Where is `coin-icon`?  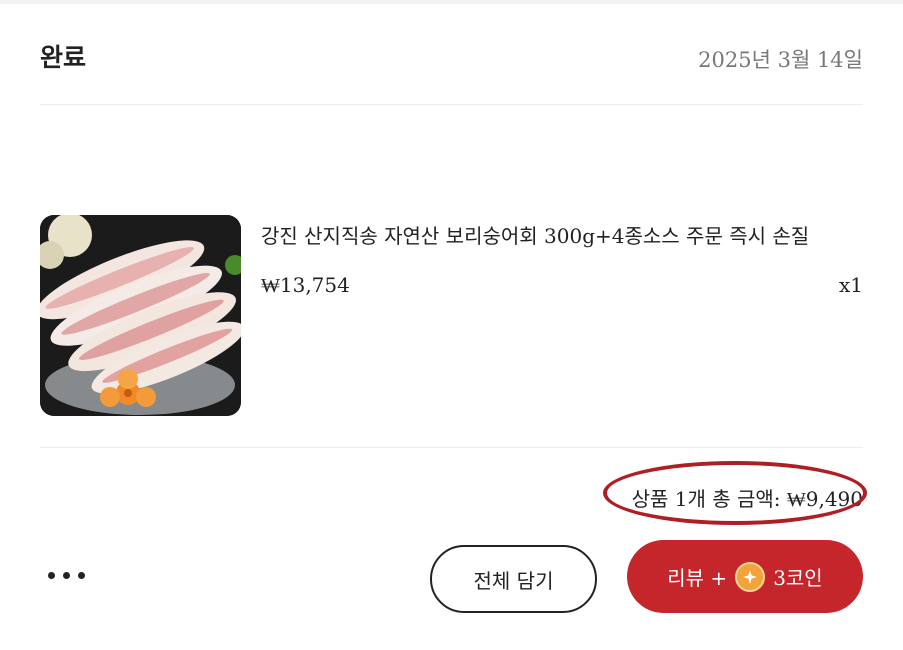 coin-icon is located at coordinates (750, 576).